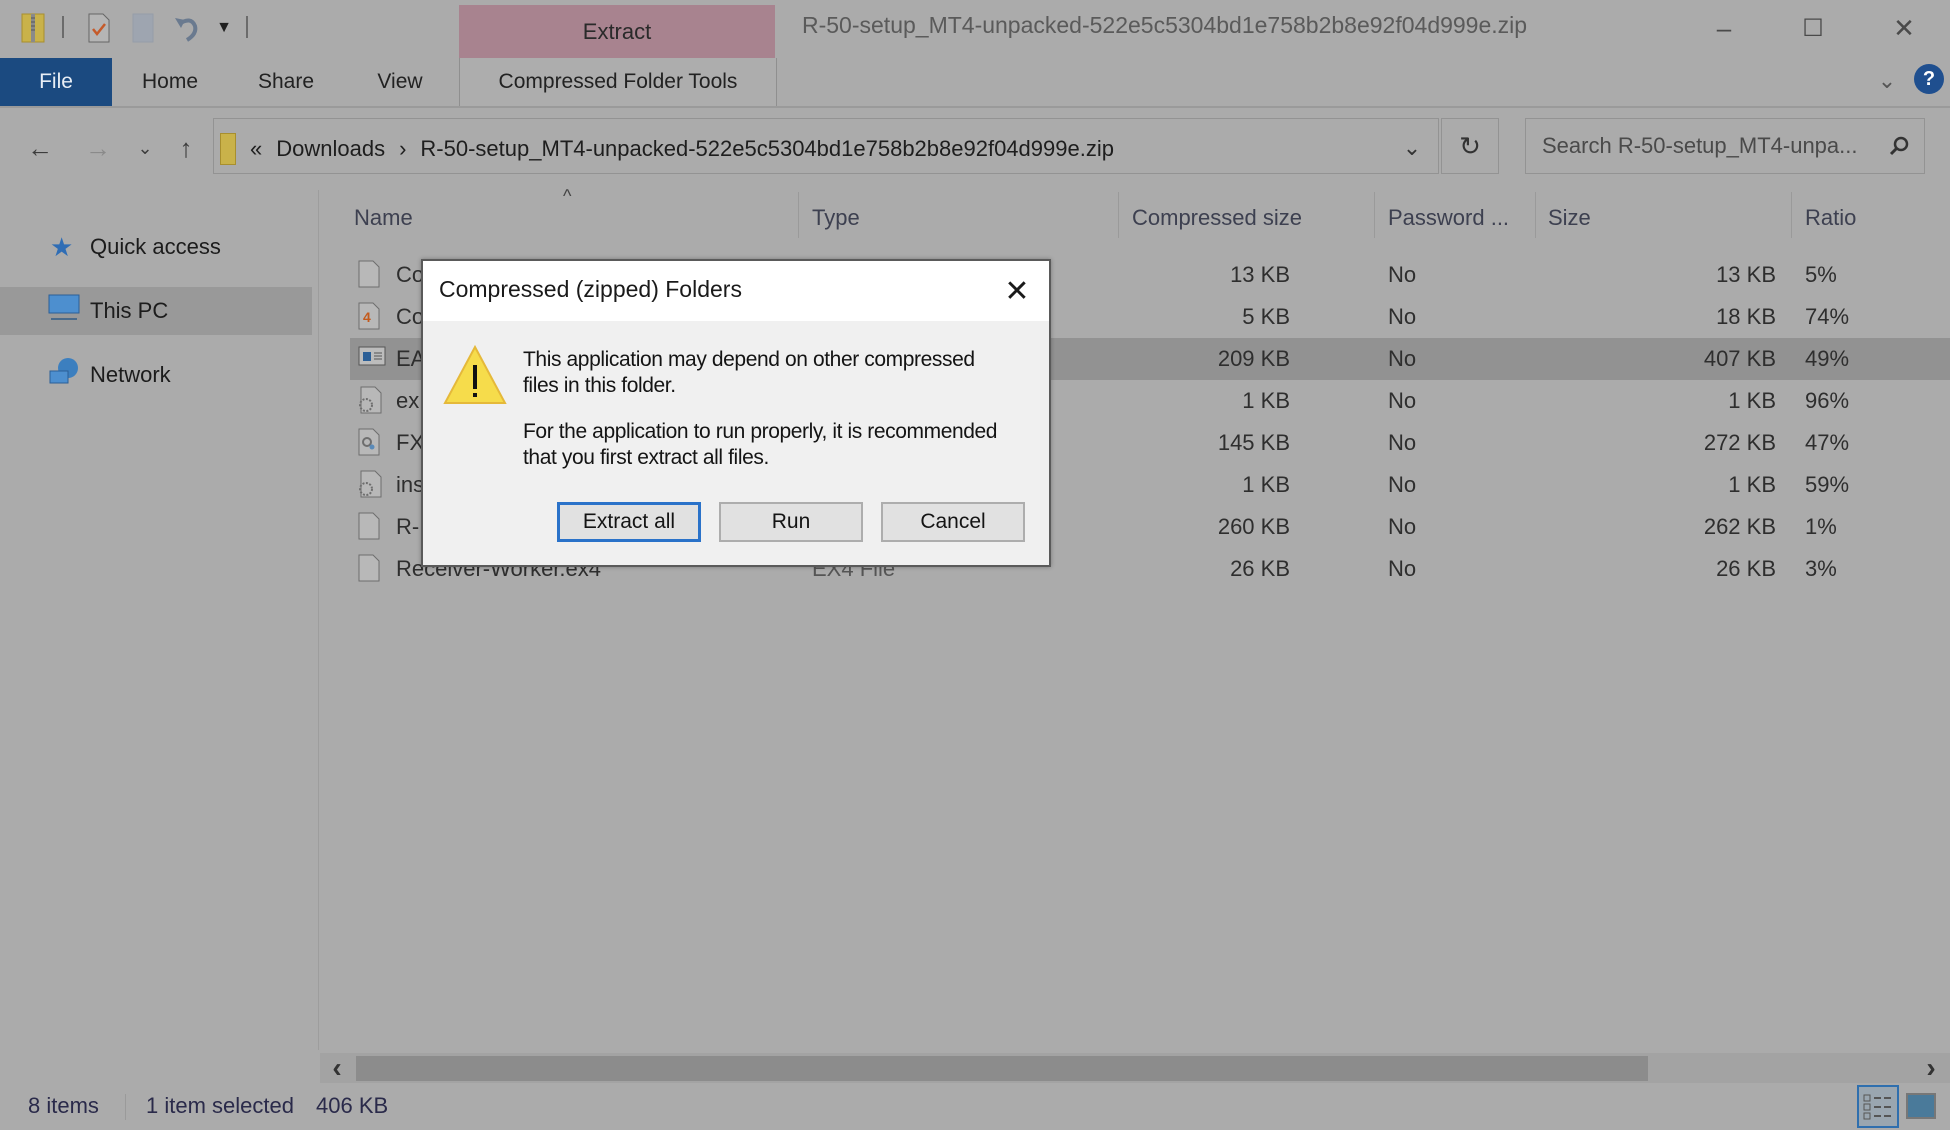  I want to click on warning-icon, so click(475, 374).